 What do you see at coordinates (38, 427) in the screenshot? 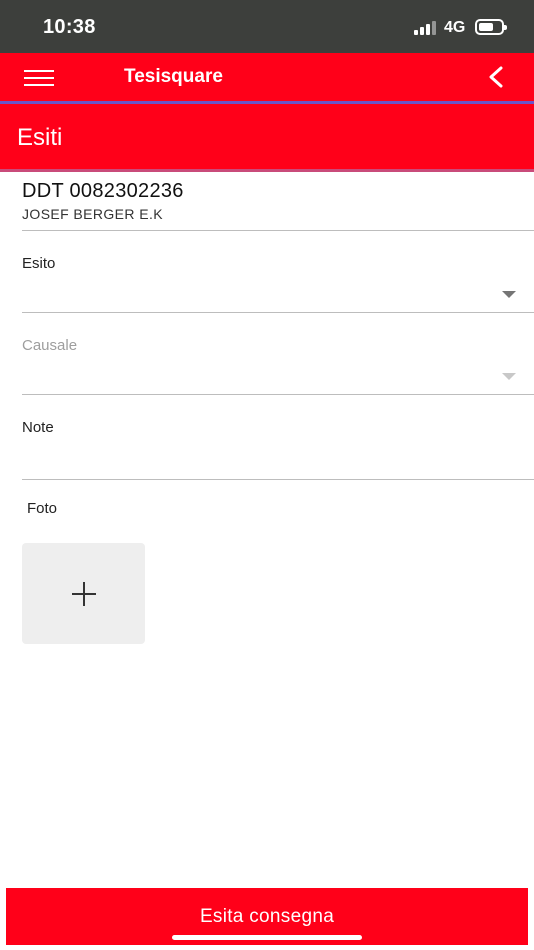
I see `note-label: Note` at bounding box center [38, 427].